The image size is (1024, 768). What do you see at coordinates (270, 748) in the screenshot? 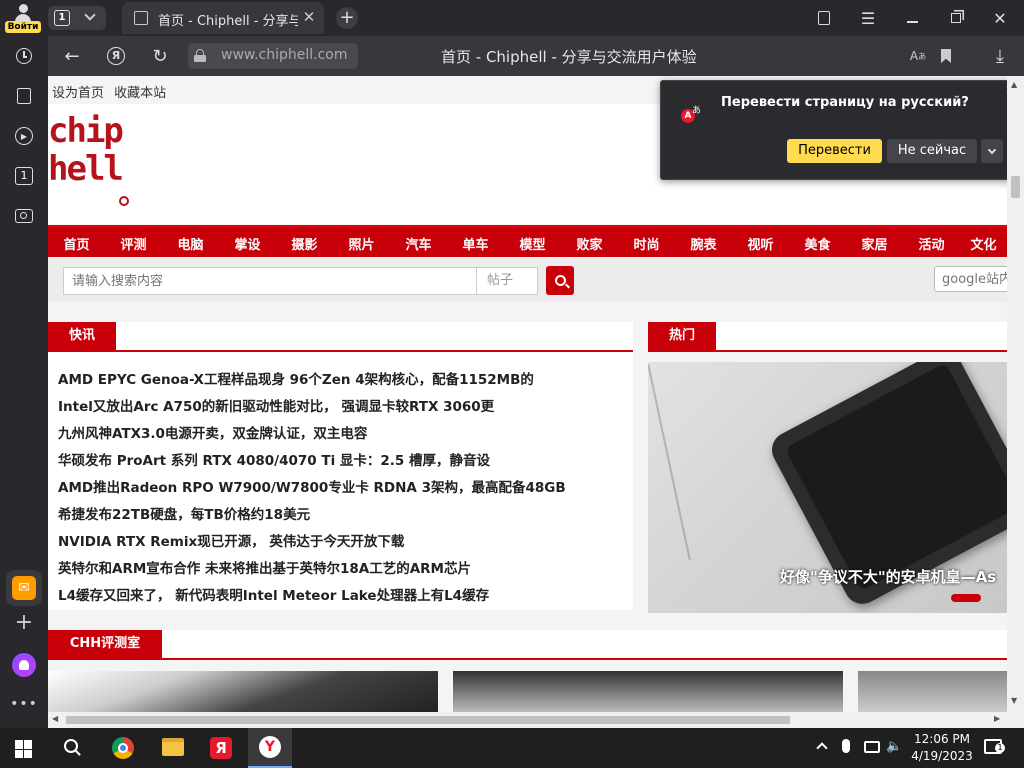
I see `yandex-browser-taskbar-button: Y` at bounding box center [270, 748].